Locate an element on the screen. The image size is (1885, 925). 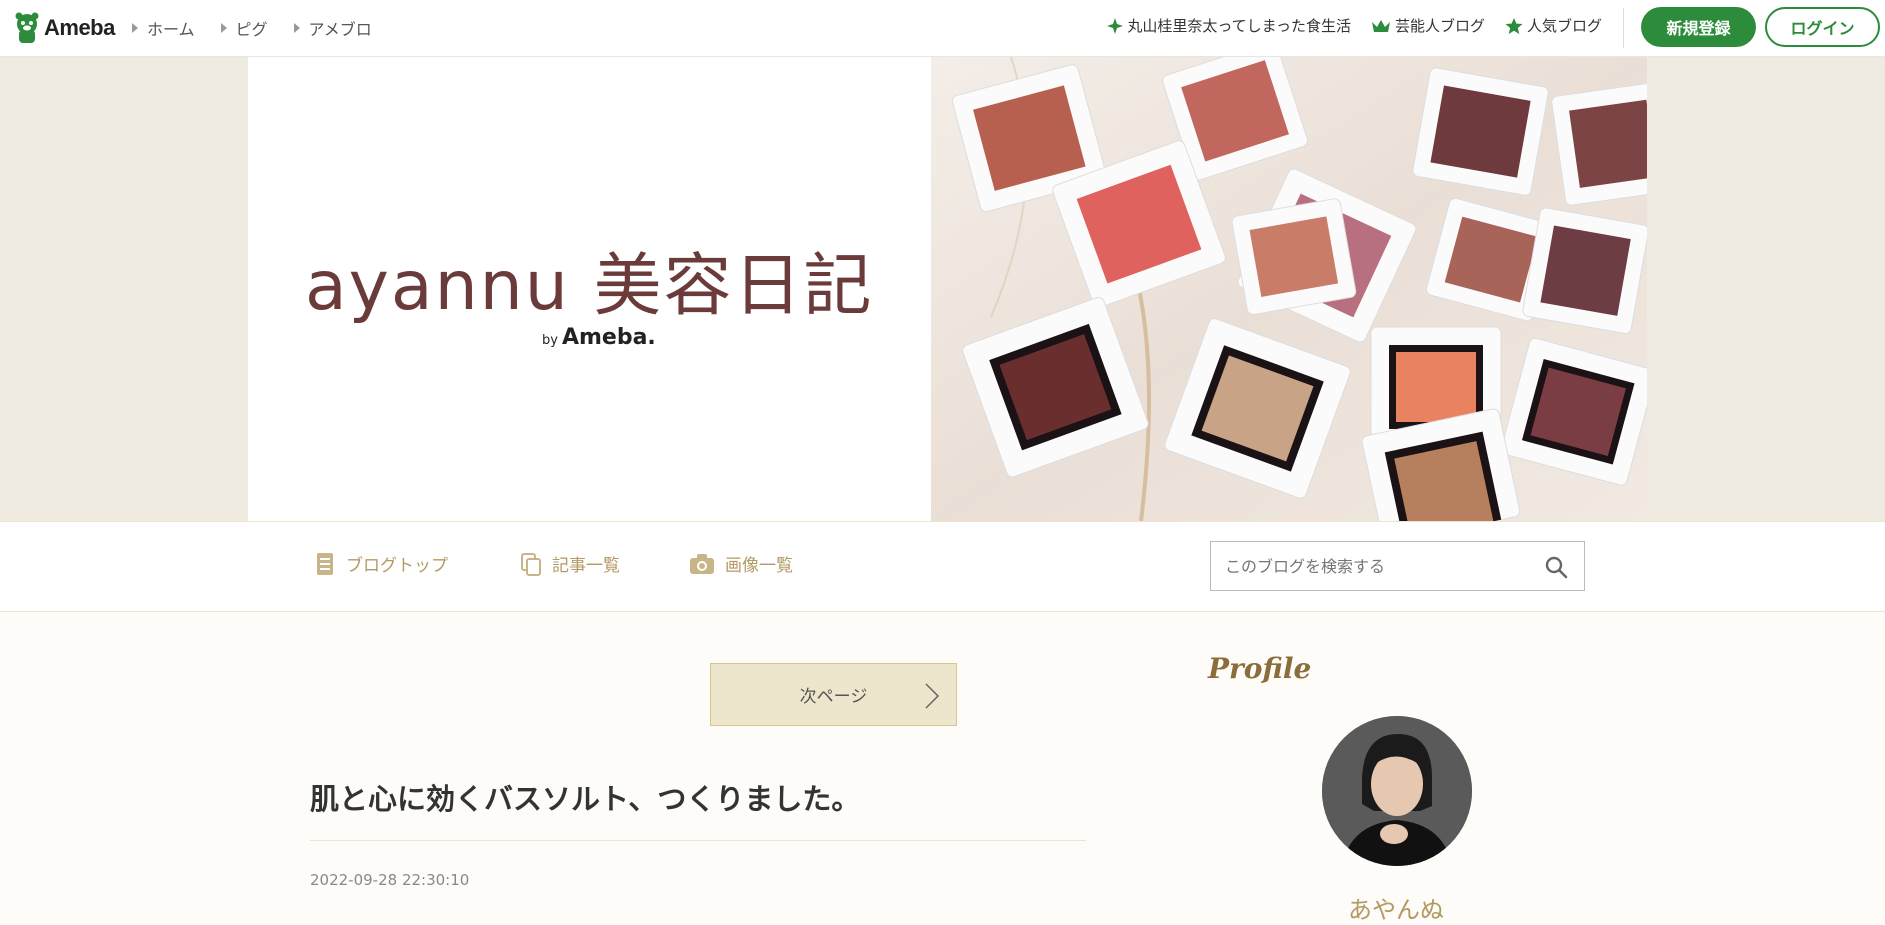
breadcrumb-ameblo: アメブロ is located at coordinates (332, 28).